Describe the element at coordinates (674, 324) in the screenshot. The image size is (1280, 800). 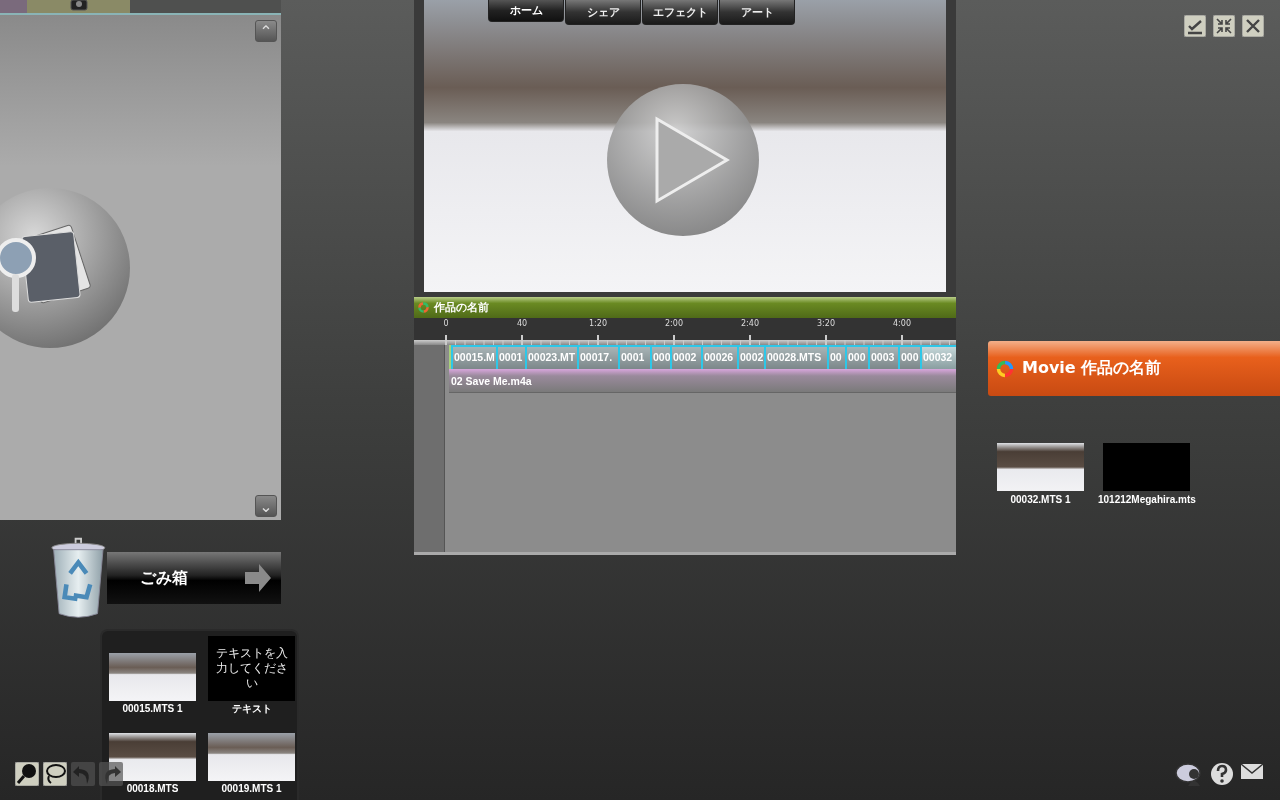
I see `ruler-label: 2:00` at that location.